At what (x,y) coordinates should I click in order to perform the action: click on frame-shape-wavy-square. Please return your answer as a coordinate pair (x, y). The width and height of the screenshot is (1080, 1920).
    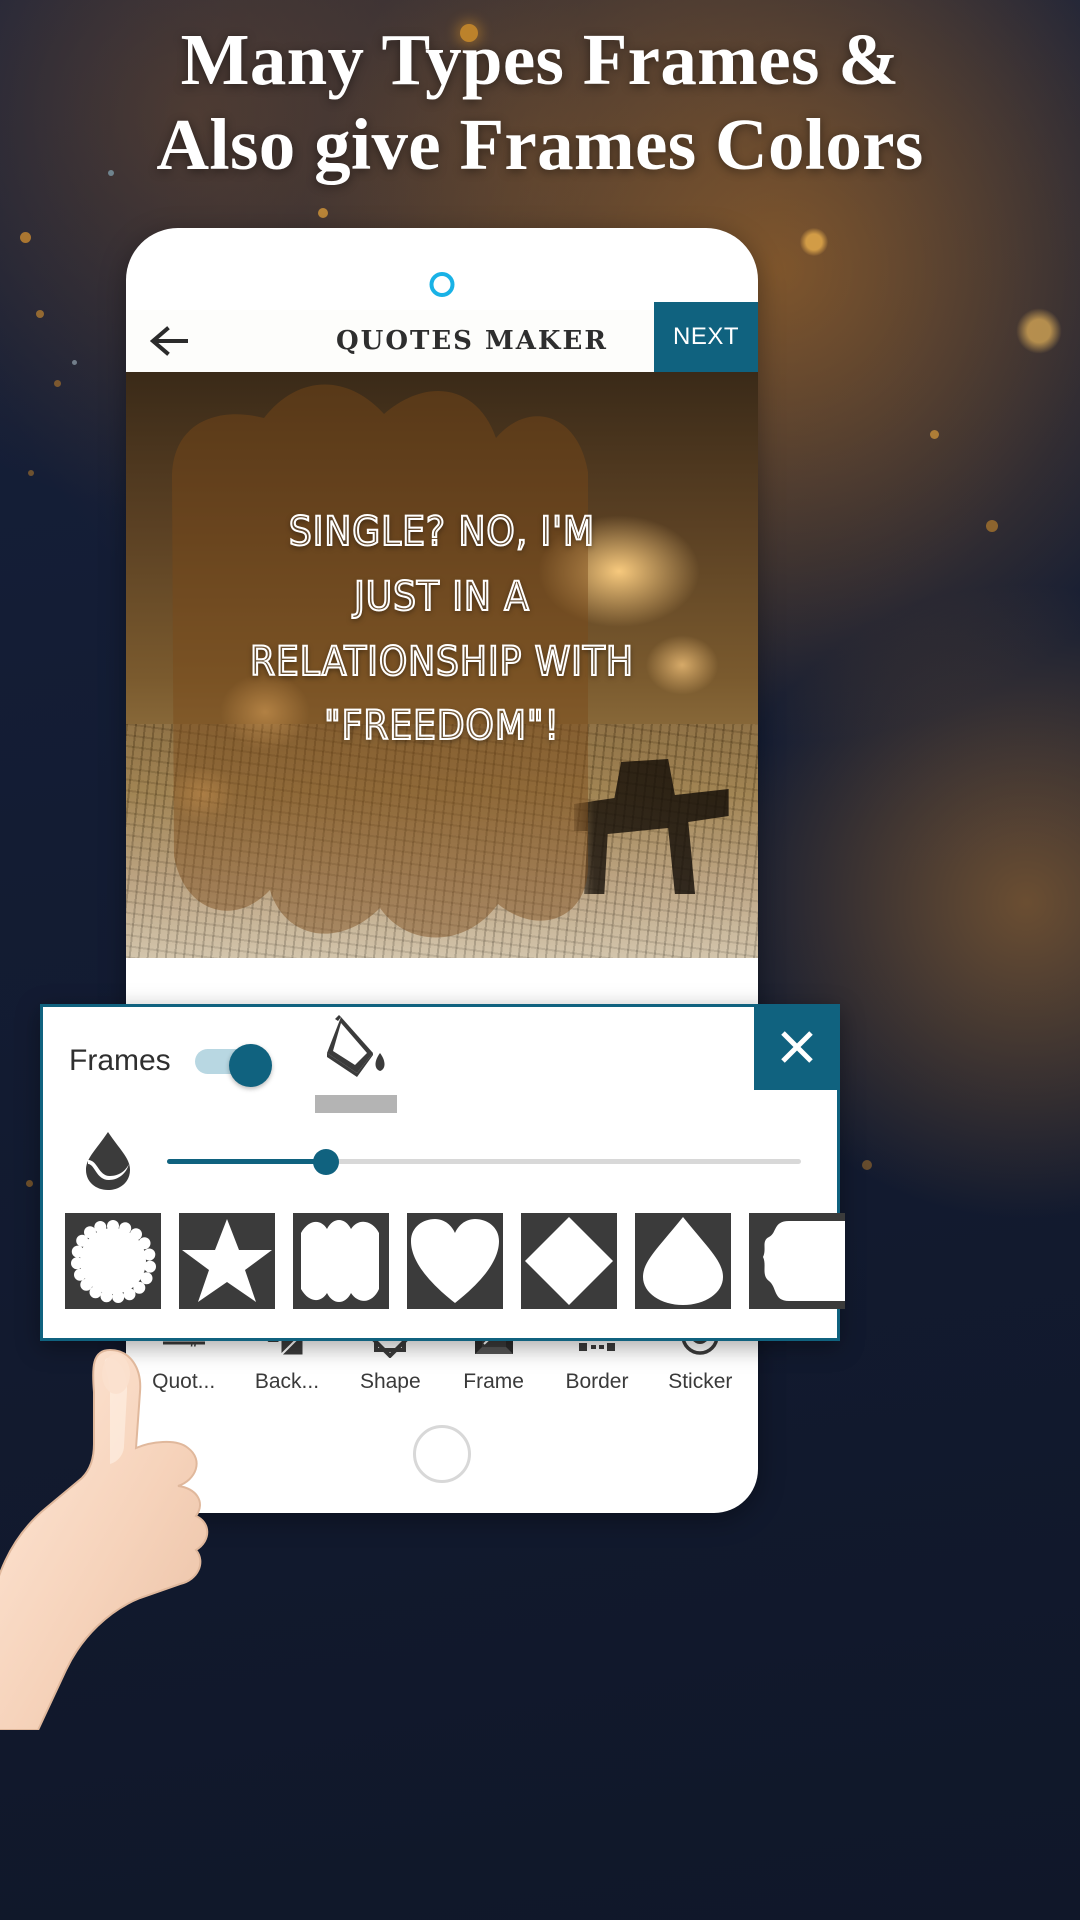
    Looking at the image, I should click on (341, 1261).